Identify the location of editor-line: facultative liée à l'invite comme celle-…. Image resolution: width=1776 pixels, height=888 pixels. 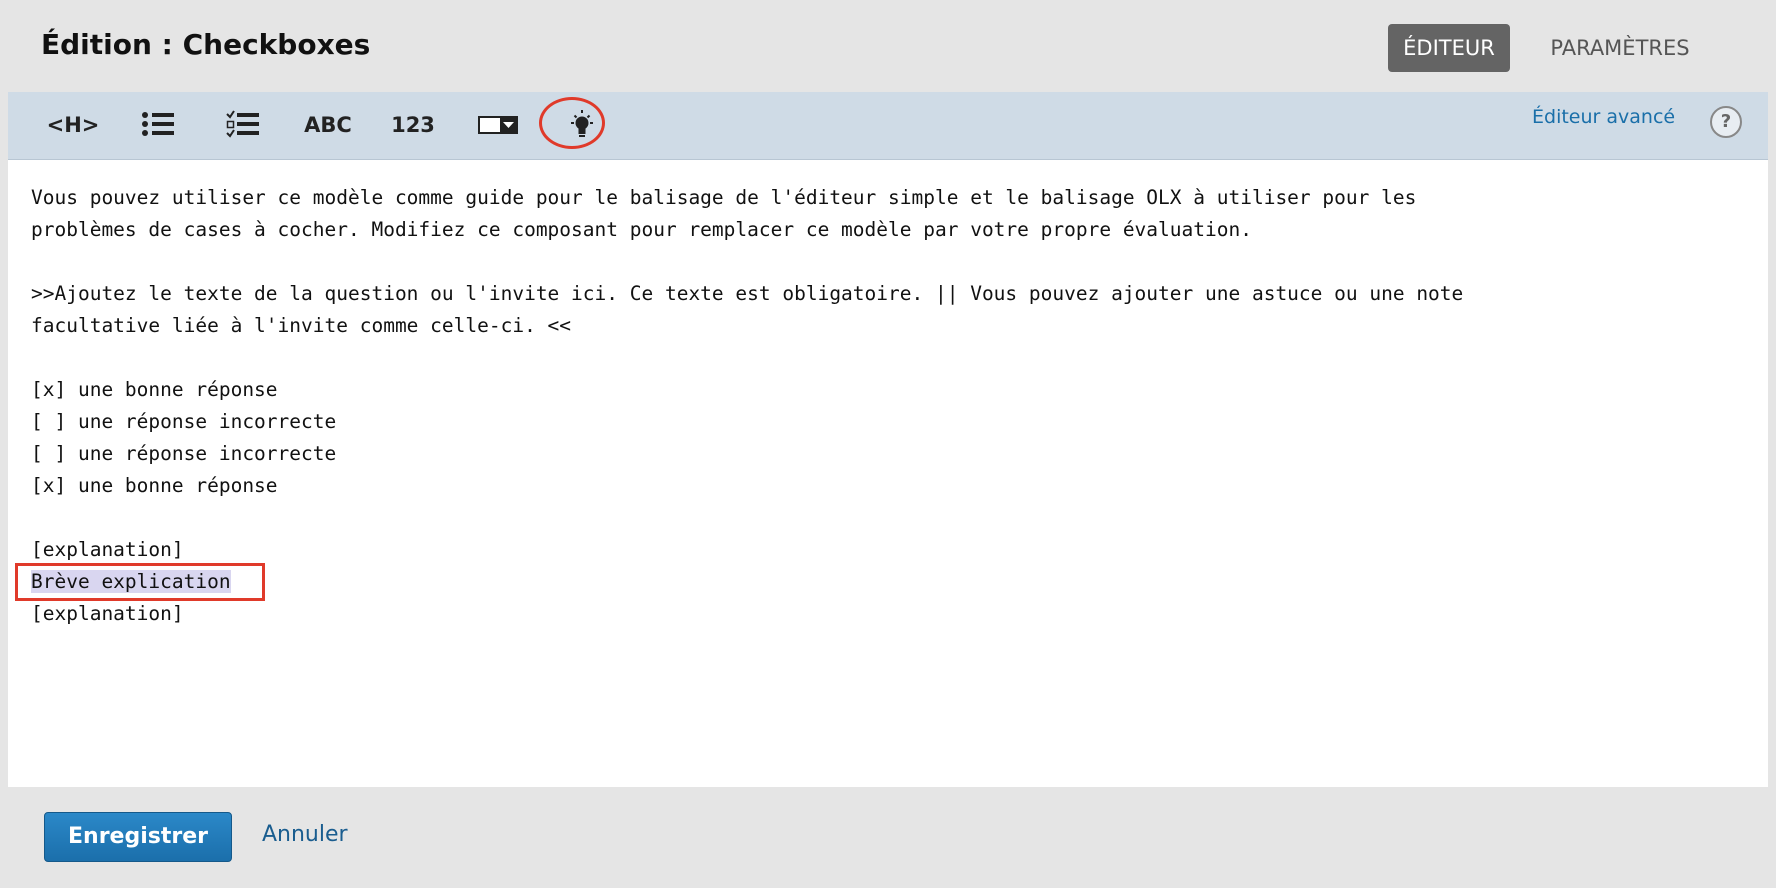
(747, 326).